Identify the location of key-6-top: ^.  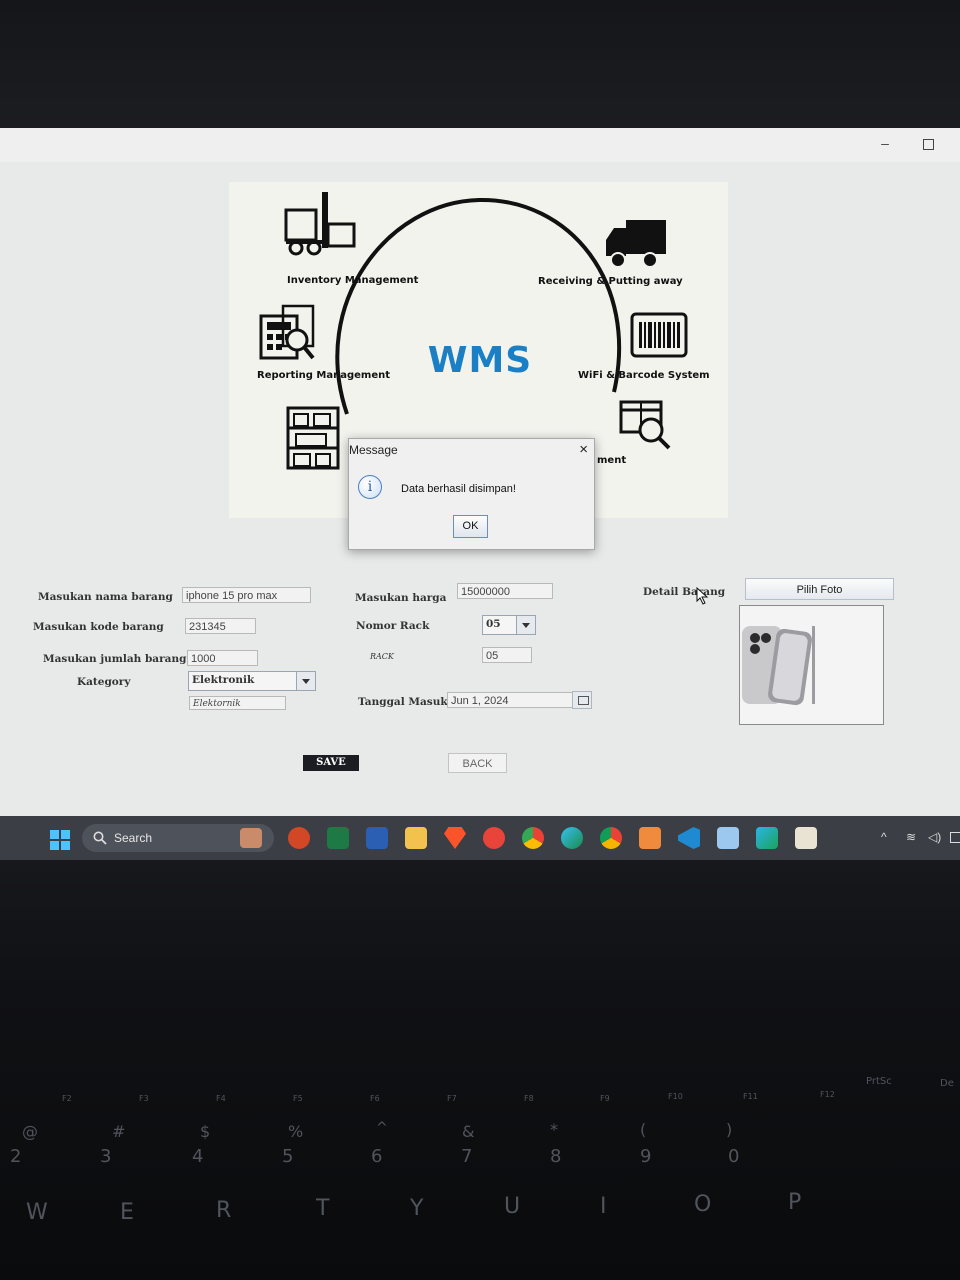
(382, 1128).